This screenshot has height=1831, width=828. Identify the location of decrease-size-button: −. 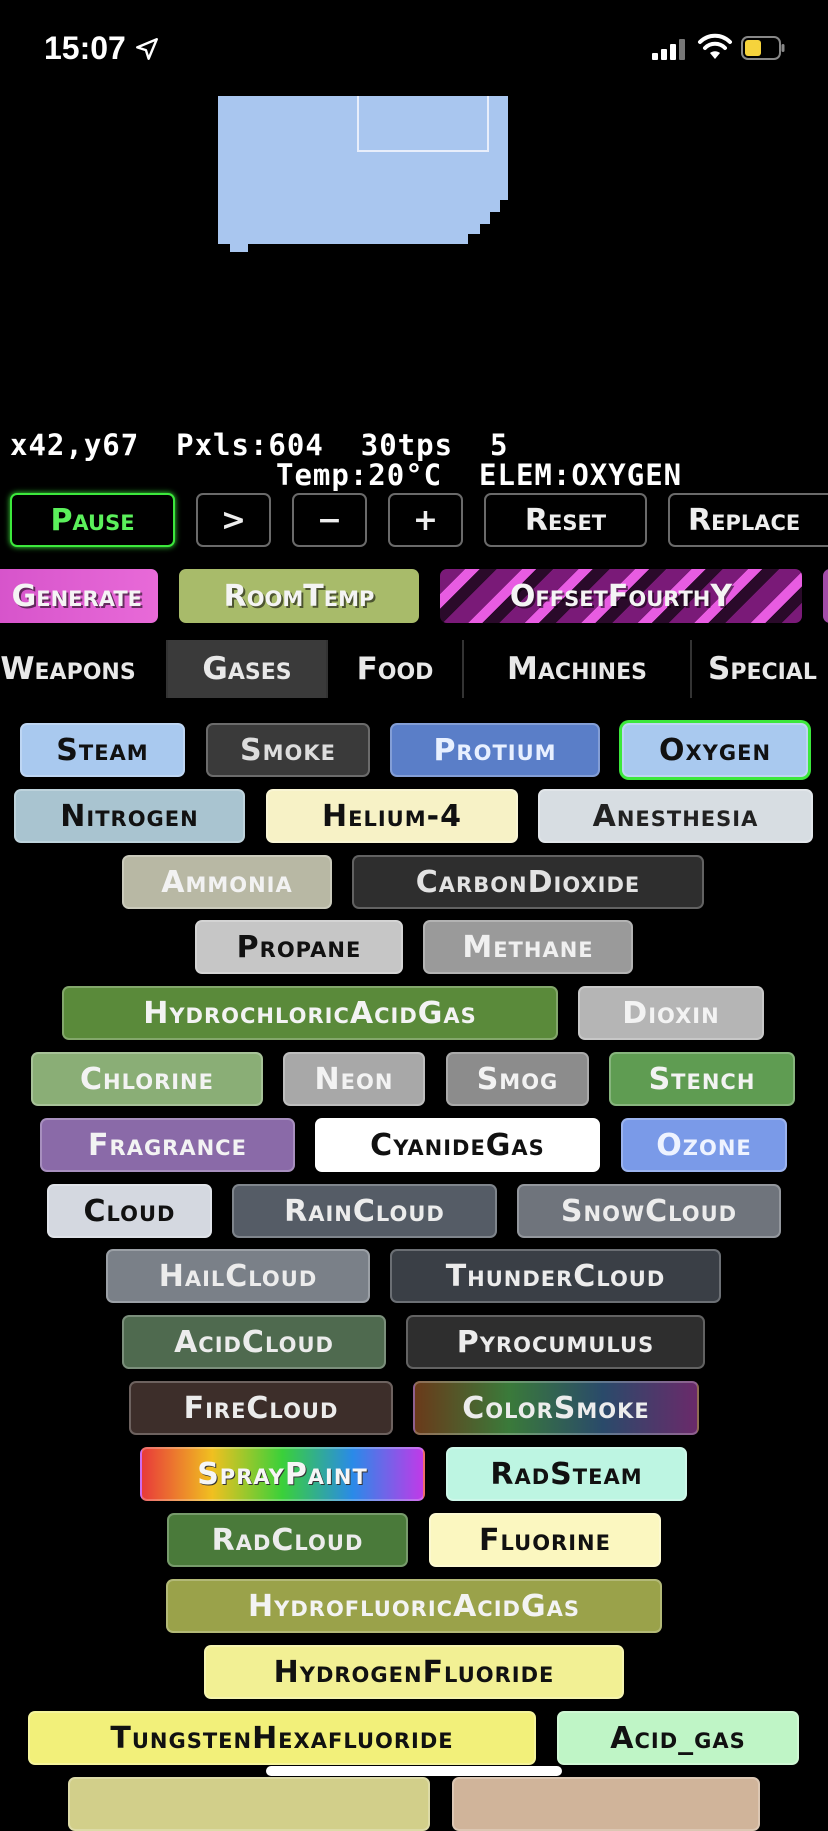
(329, 520).